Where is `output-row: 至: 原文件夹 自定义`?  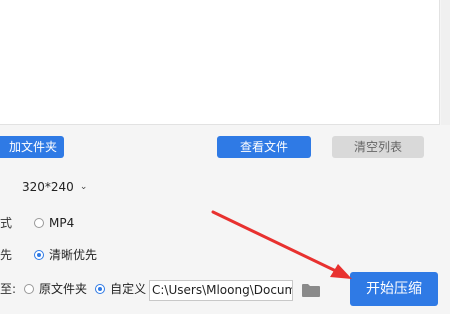
output-row: 至: 原文件夹 自定义 is located at coordinates (73, 288).